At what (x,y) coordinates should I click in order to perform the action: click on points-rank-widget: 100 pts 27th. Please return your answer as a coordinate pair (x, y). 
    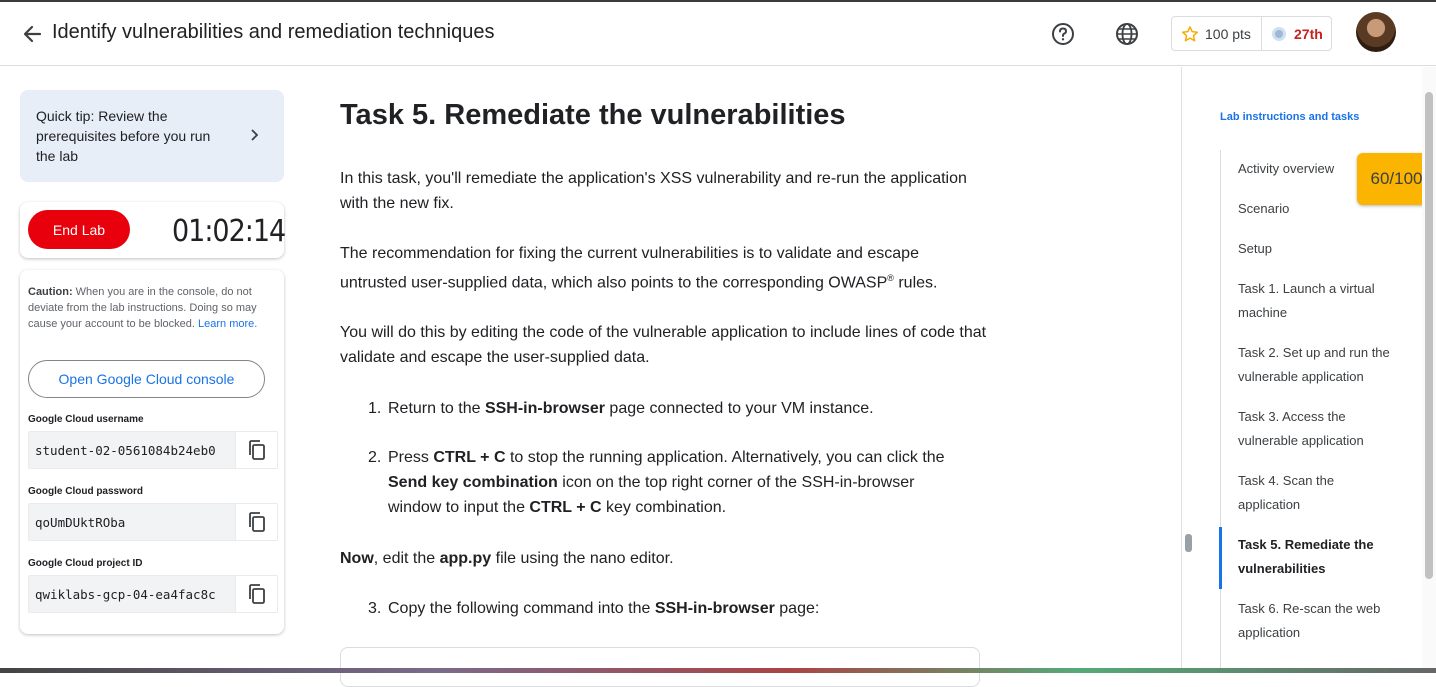
    Looking at the image, I should click on (1251, 33).